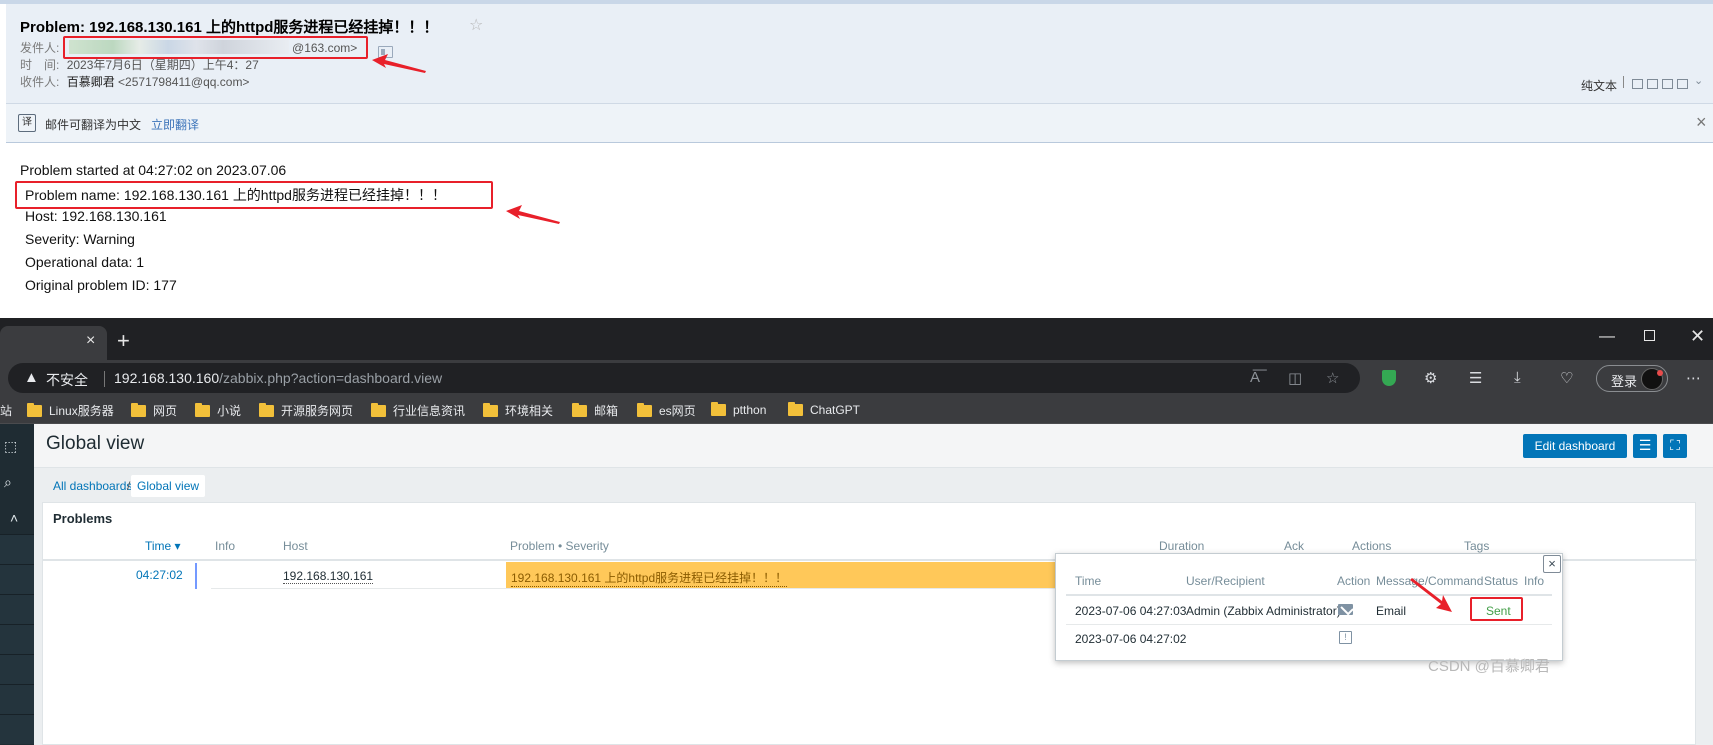 Image resolution: width=1713 pixels, height=745 pixels. I want to click on problem-name-link: 192.168.130.161 上的httpd服务进程已经挂掉！！！, so click(649, 578).